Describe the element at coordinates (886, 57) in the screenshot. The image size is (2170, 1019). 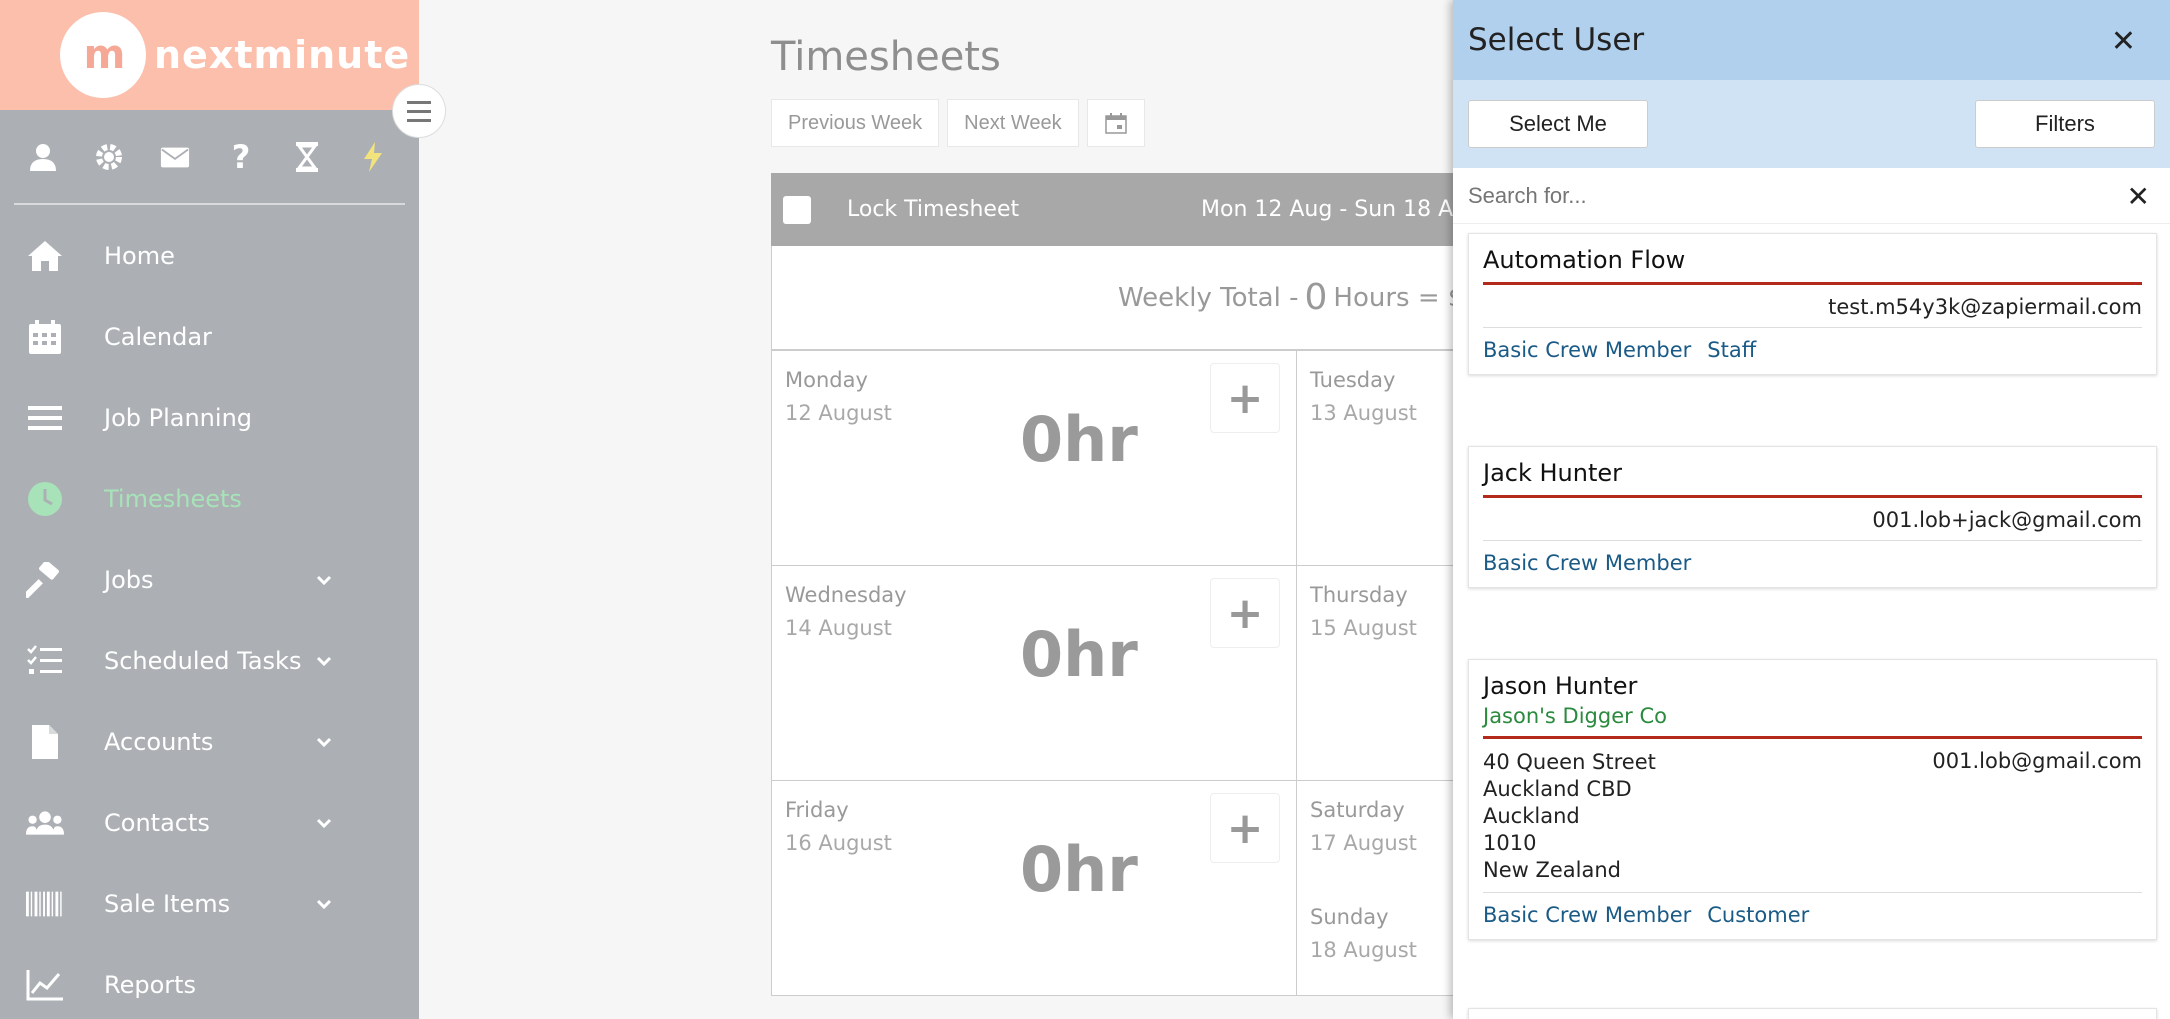
I see `page-title: Timesheets` at that location.